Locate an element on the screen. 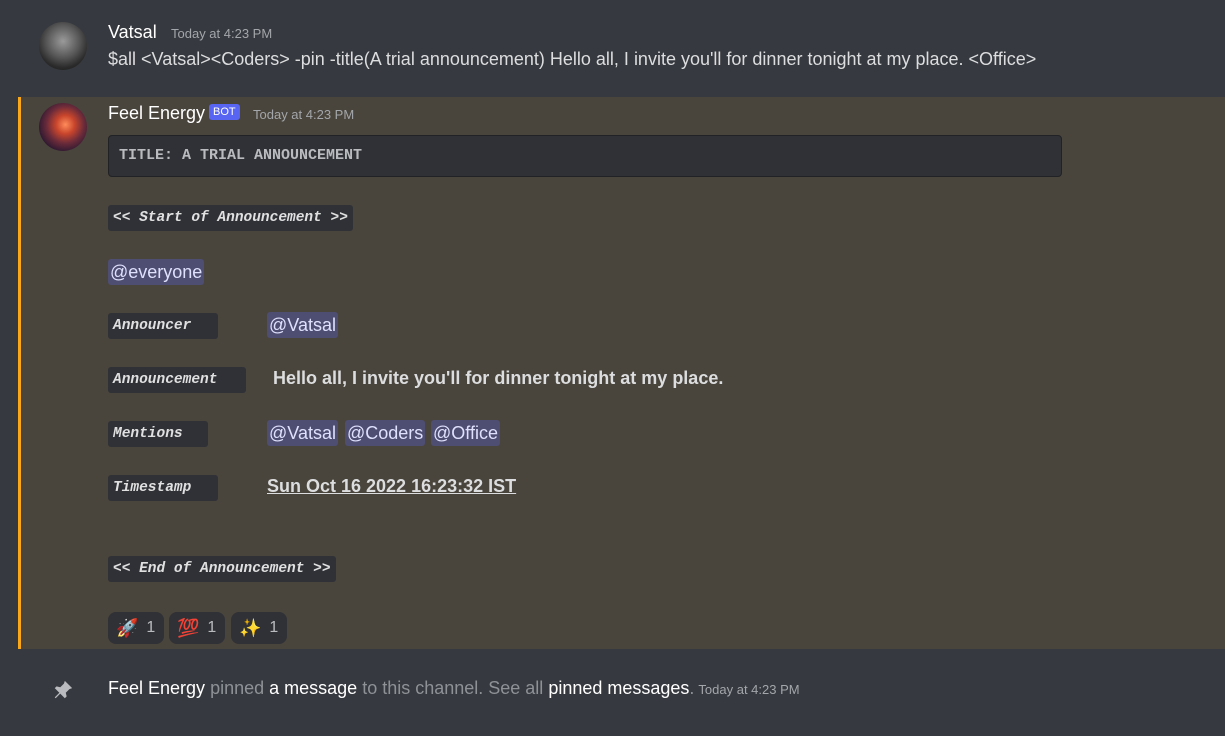 Image resolution: width=1225 pixels, height=736 pixels. pin-middle-text: to this channel. See all is located at coordinates (453, 688).